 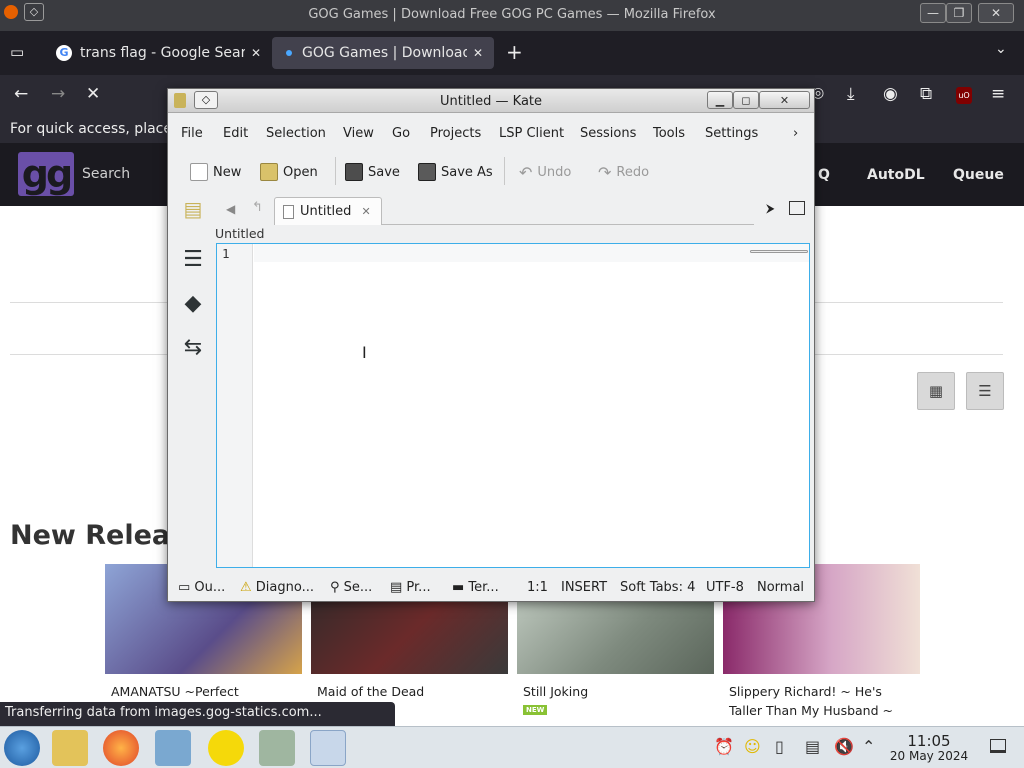 I want to click on nav-queue: Queue, so click(x=978, y=175).